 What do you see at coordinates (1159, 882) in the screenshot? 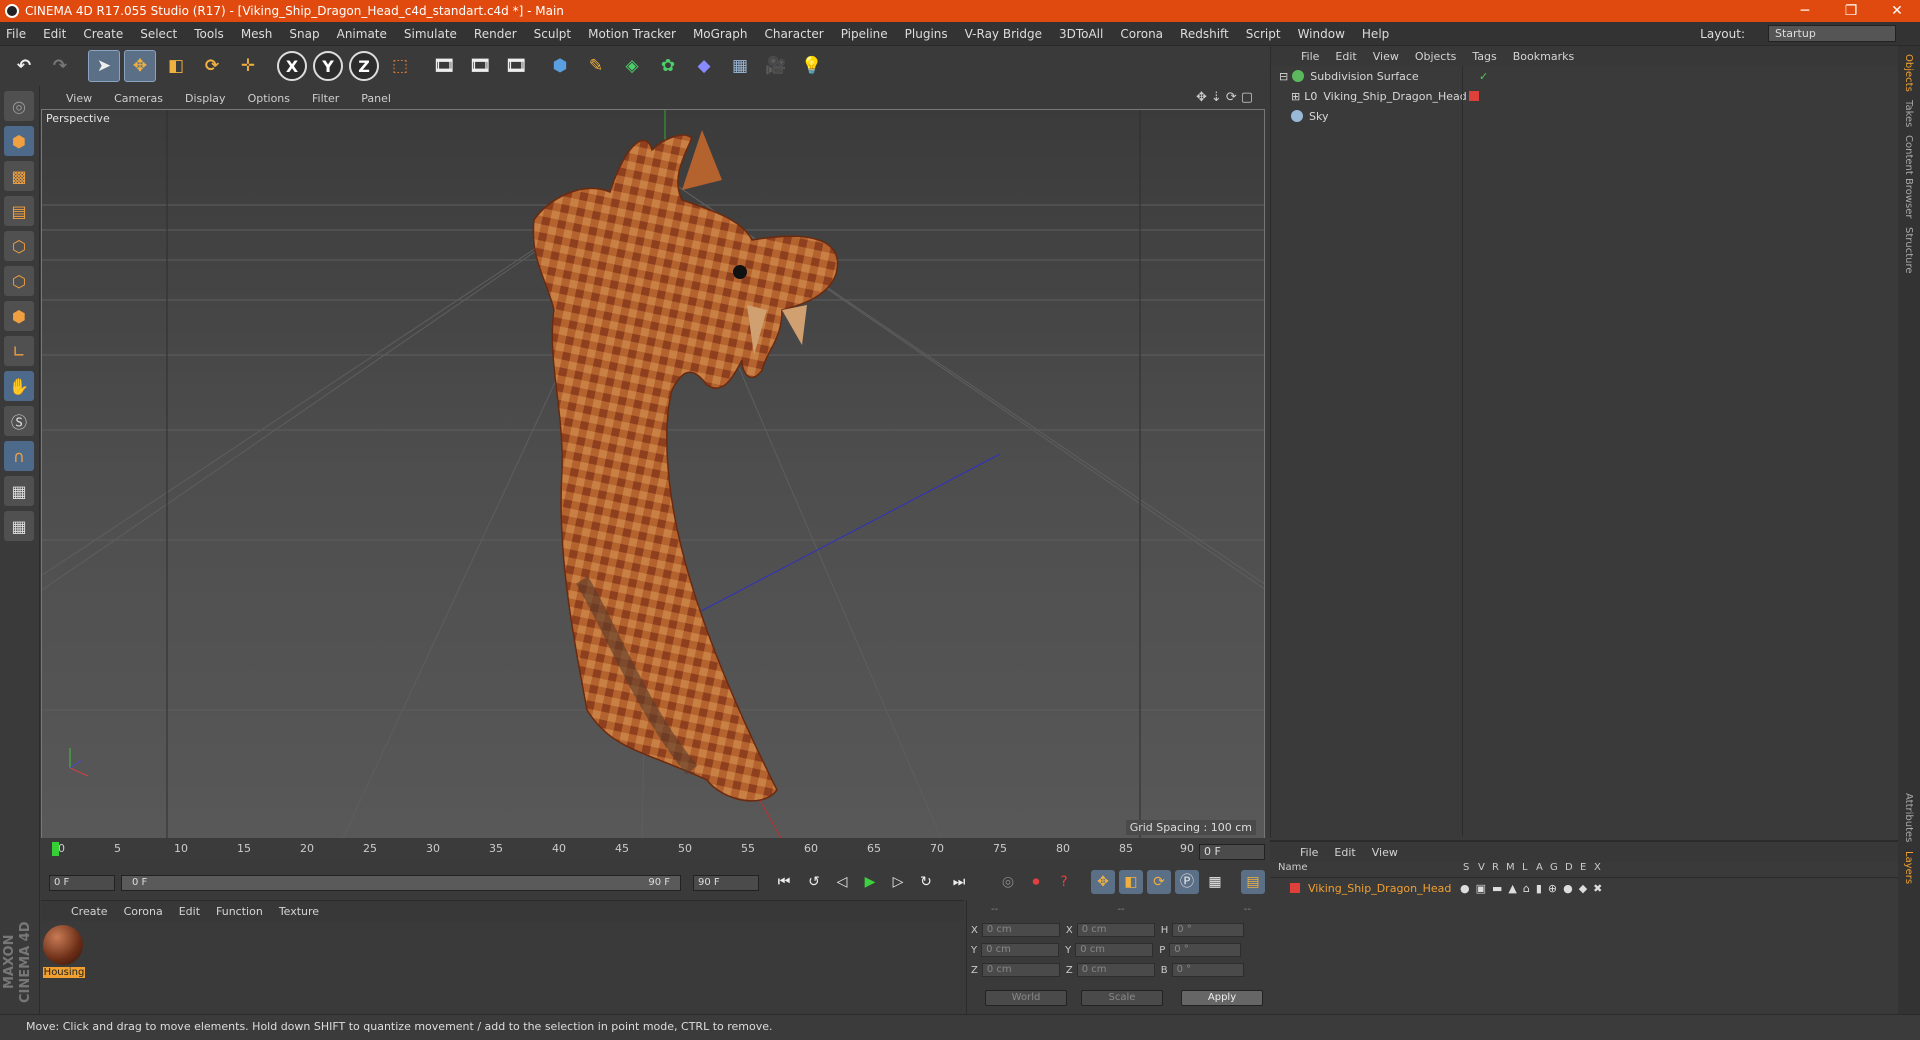
I see `key-rotation-icon: ⟳` at bounding box center [1159, 882].